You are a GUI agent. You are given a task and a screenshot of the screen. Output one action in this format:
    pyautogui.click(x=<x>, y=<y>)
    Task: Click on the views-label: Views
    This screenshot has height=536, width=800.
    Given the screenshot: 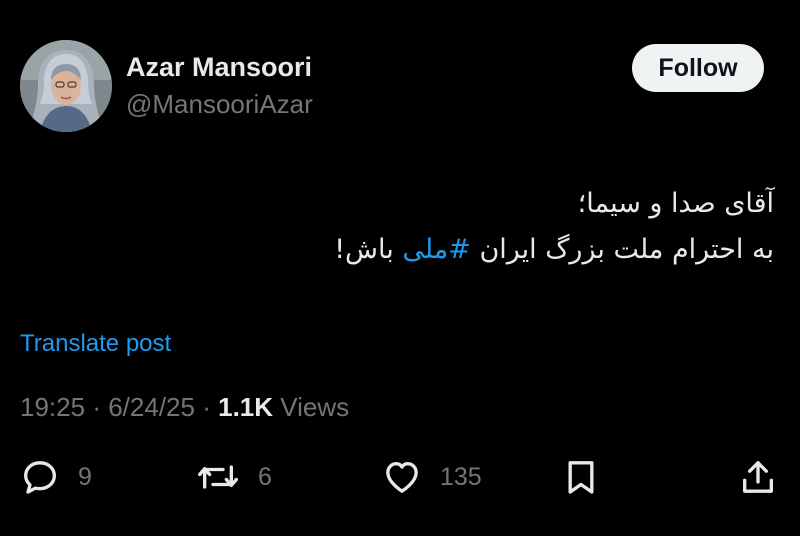 What is the action you would take?
    pyautogui.click(x=315, y=407)
    